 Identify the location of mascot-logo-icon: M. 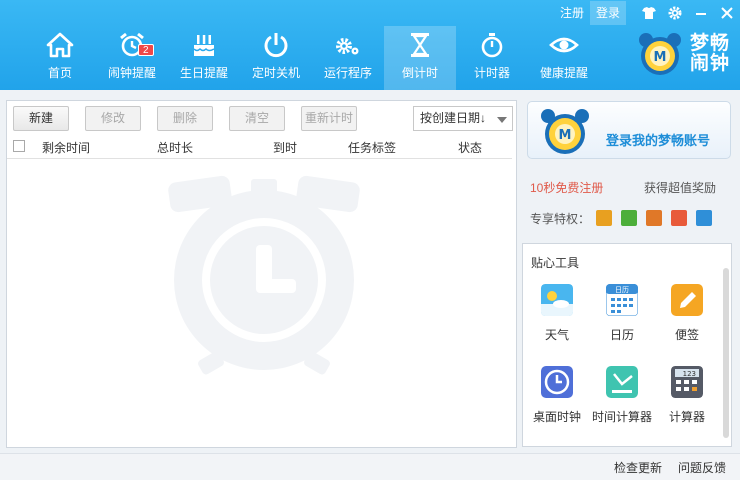
(659, 54).